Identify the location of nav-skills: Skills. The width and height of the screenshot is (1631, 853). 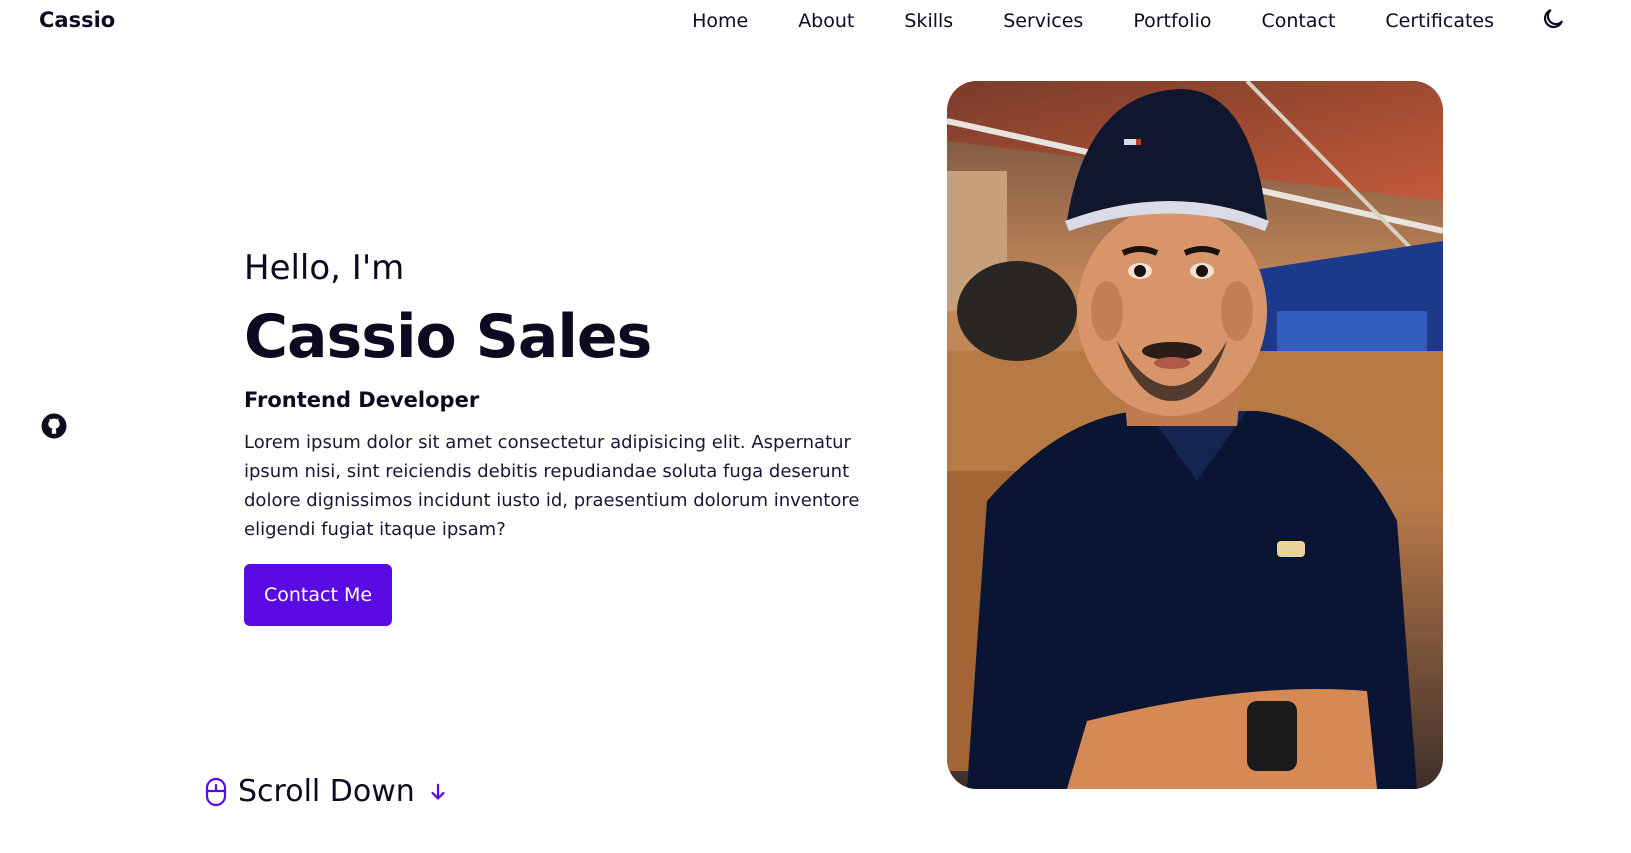
(928, 21).